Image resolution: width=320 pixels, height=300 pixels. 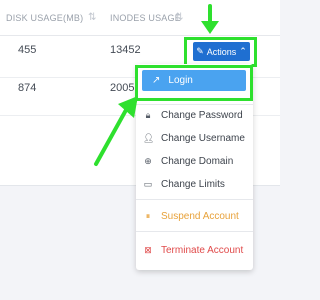 I want to click on inodes-usage-cell: 13452, so click(x=125, y=50).